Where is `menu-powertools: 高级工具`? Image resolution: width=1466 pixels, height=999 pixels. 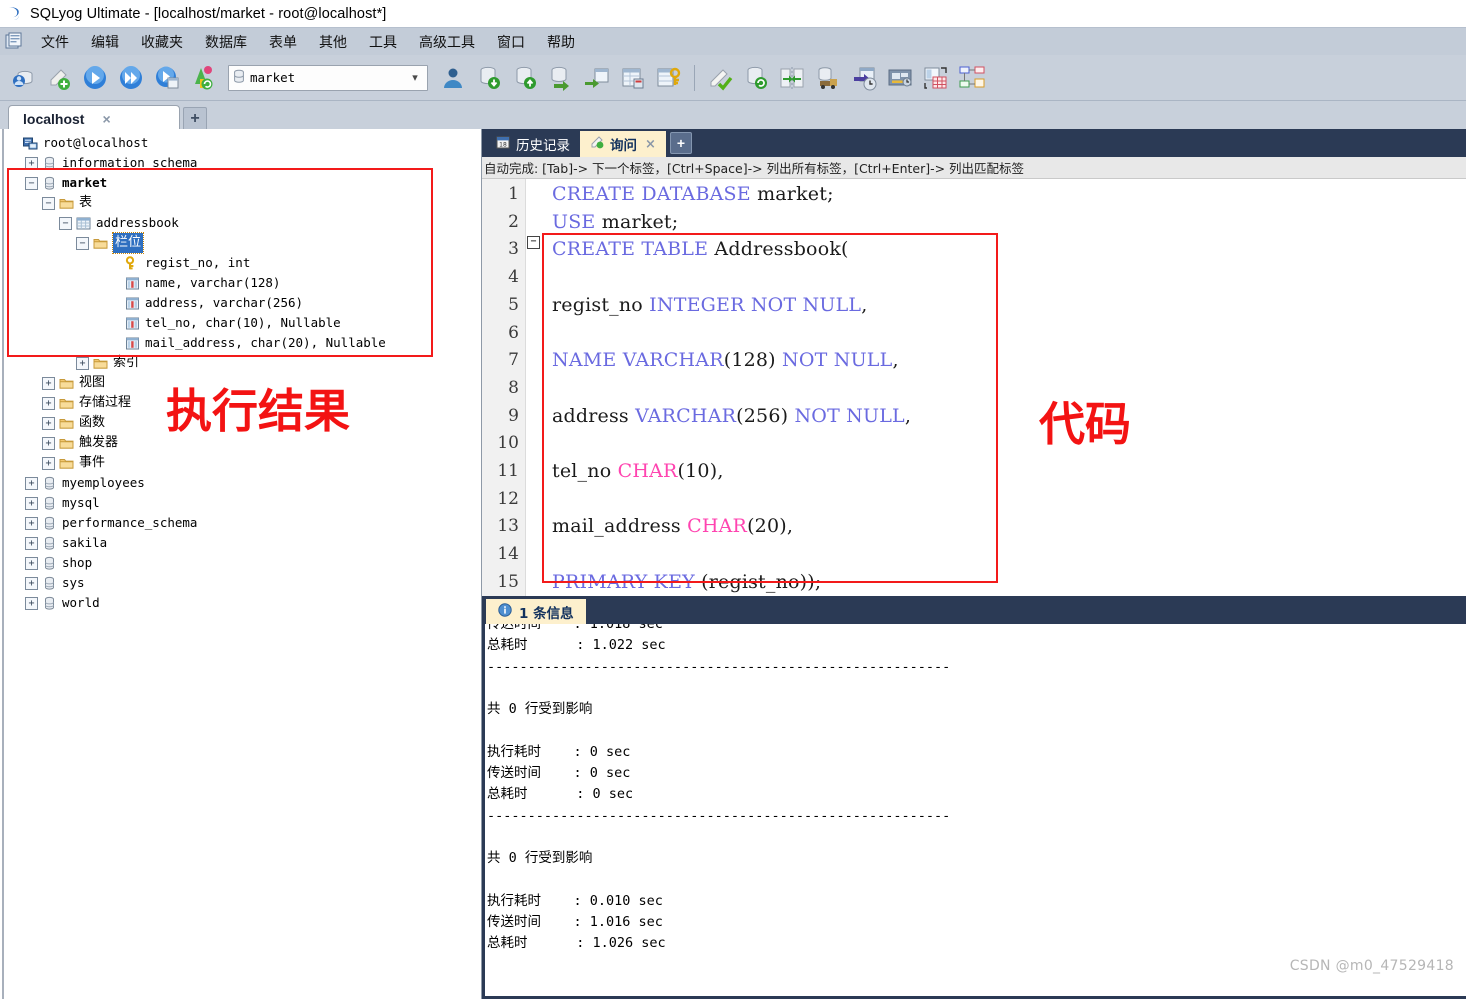
menu-powertools: 高级工具 is located at coordinates (447, 42).